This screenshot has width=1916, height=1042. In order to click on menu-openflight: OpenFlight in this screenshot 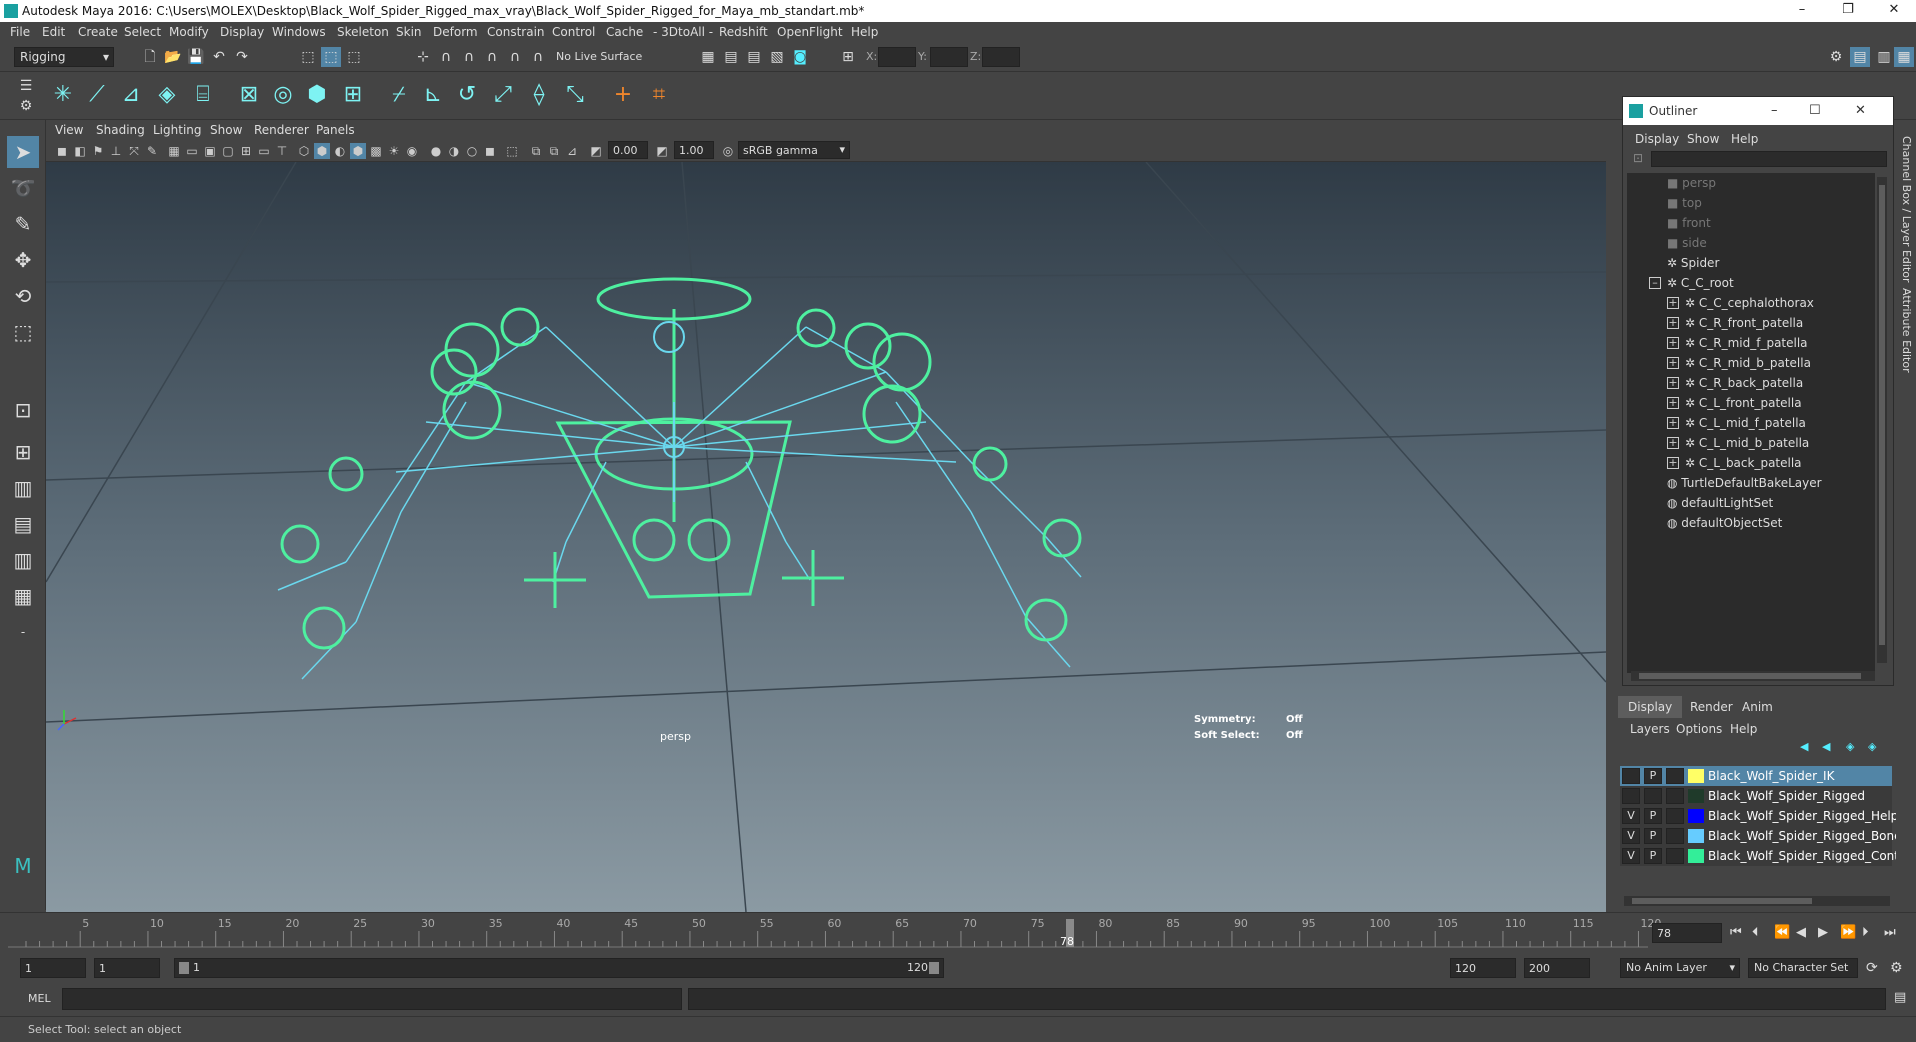, I will do `click(810, 32)`.